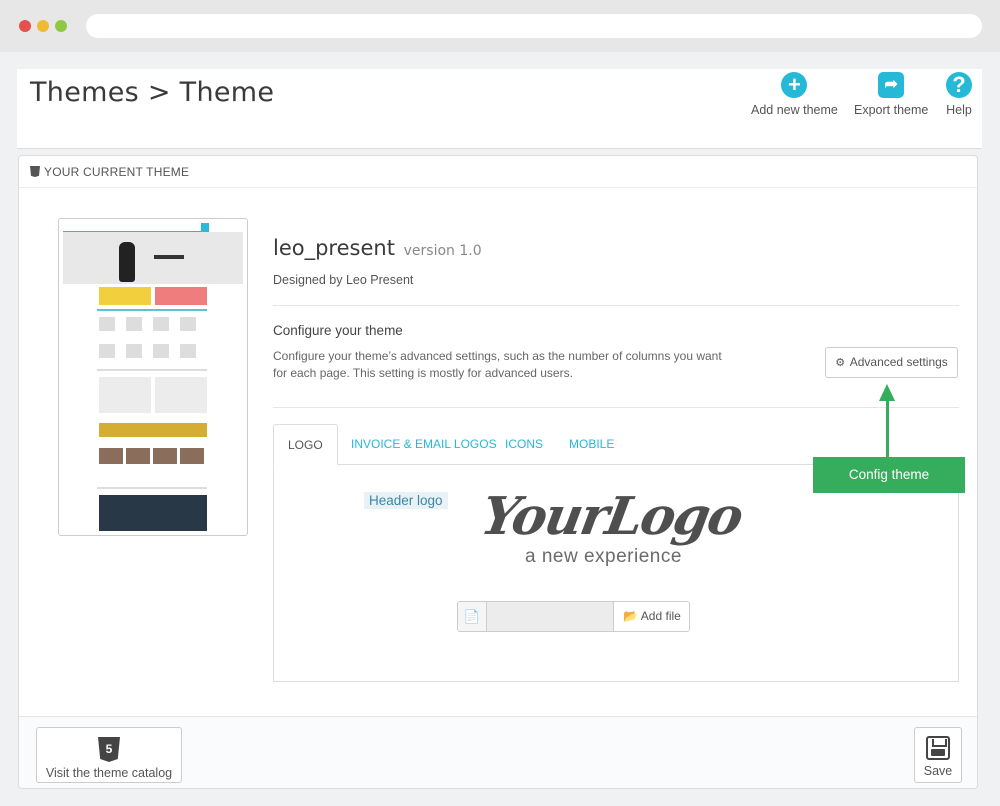 The width and height of the screenshot is (1000, 806). Describe the element at coordinates (424, 444) in the screenshot. I see `tab-invoice-email-logos: INVOICE & EMAIL LOGOS` at that location.